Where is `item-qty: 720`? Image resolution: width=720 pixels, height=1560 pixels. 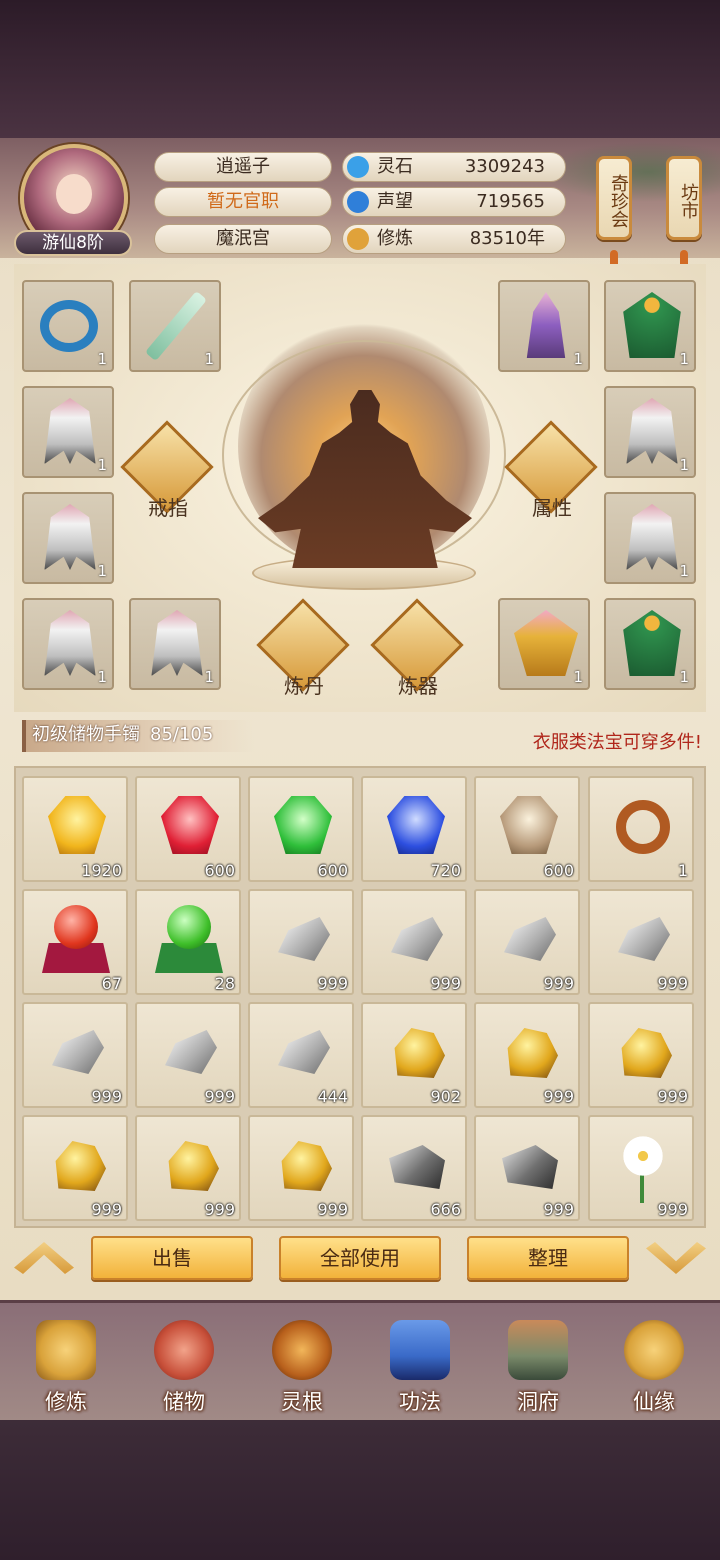
item-qty: 720 is located at coordinates (445, 870).